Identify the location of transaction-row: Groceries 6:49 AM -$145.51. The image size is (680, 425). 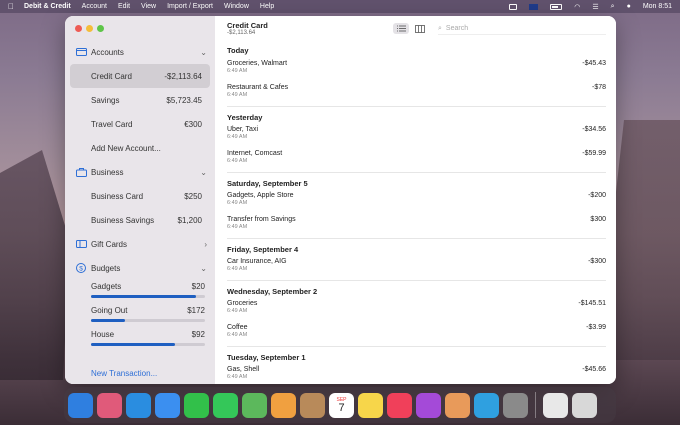
(416, 310).